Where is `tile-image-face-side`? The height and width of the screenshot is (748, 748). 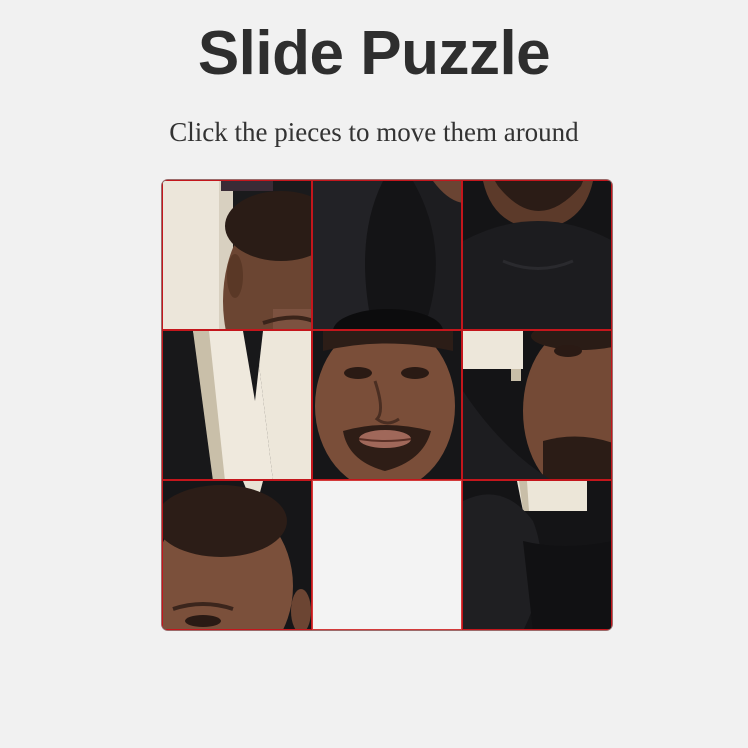
tile-image-face-side is located at coordinates (537, 405).